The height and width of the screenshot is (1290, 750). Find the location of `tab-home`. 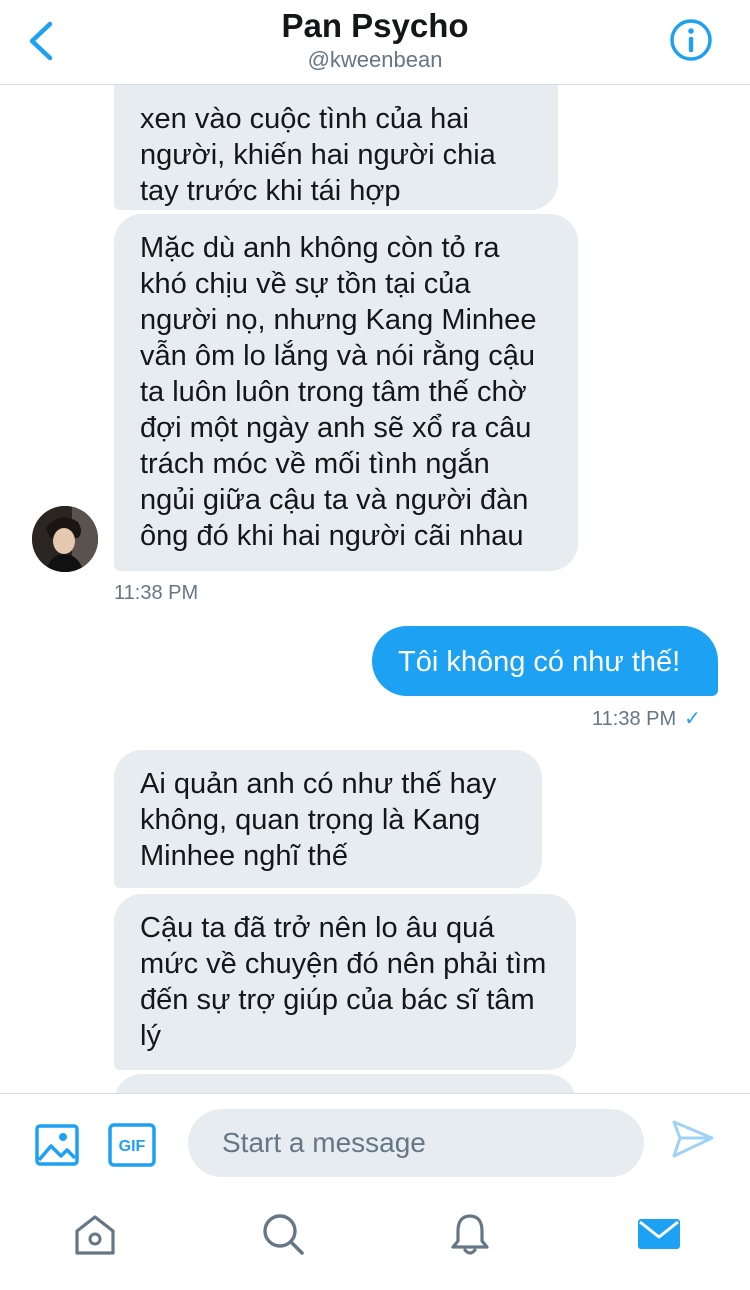

tab-home is located at coordinates (95, 1234).